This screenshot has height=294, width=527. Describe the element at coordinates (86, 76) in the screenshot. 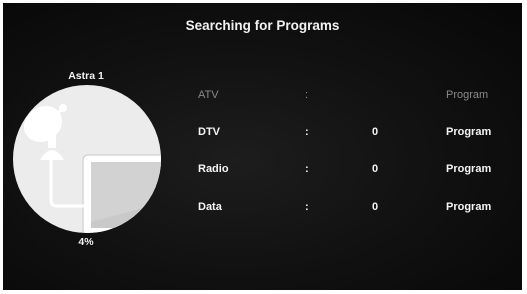

I see `satellite-name: Astra 1` at that location.